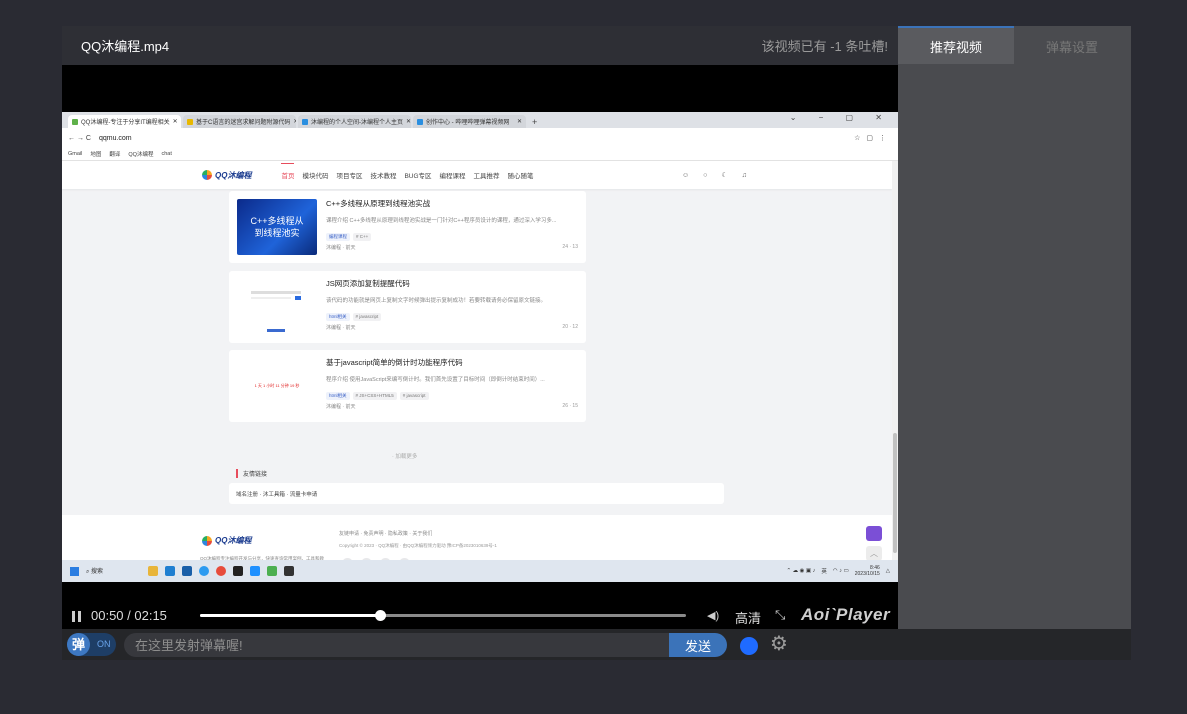 The width and height of the screenshot is (1187, 714). What do you see at coordinates (166, 154) in the screenshot?
I see `bookmark: chat` at bounding box center [166, 154].